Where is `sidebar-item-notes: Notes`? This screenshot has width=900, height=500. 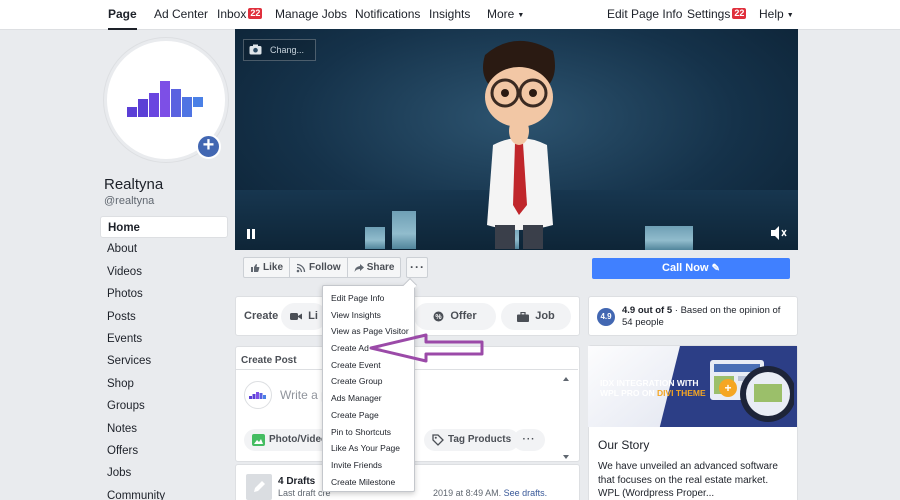 sidebar-item-notes: Notes is located at coordinates (164, 429).